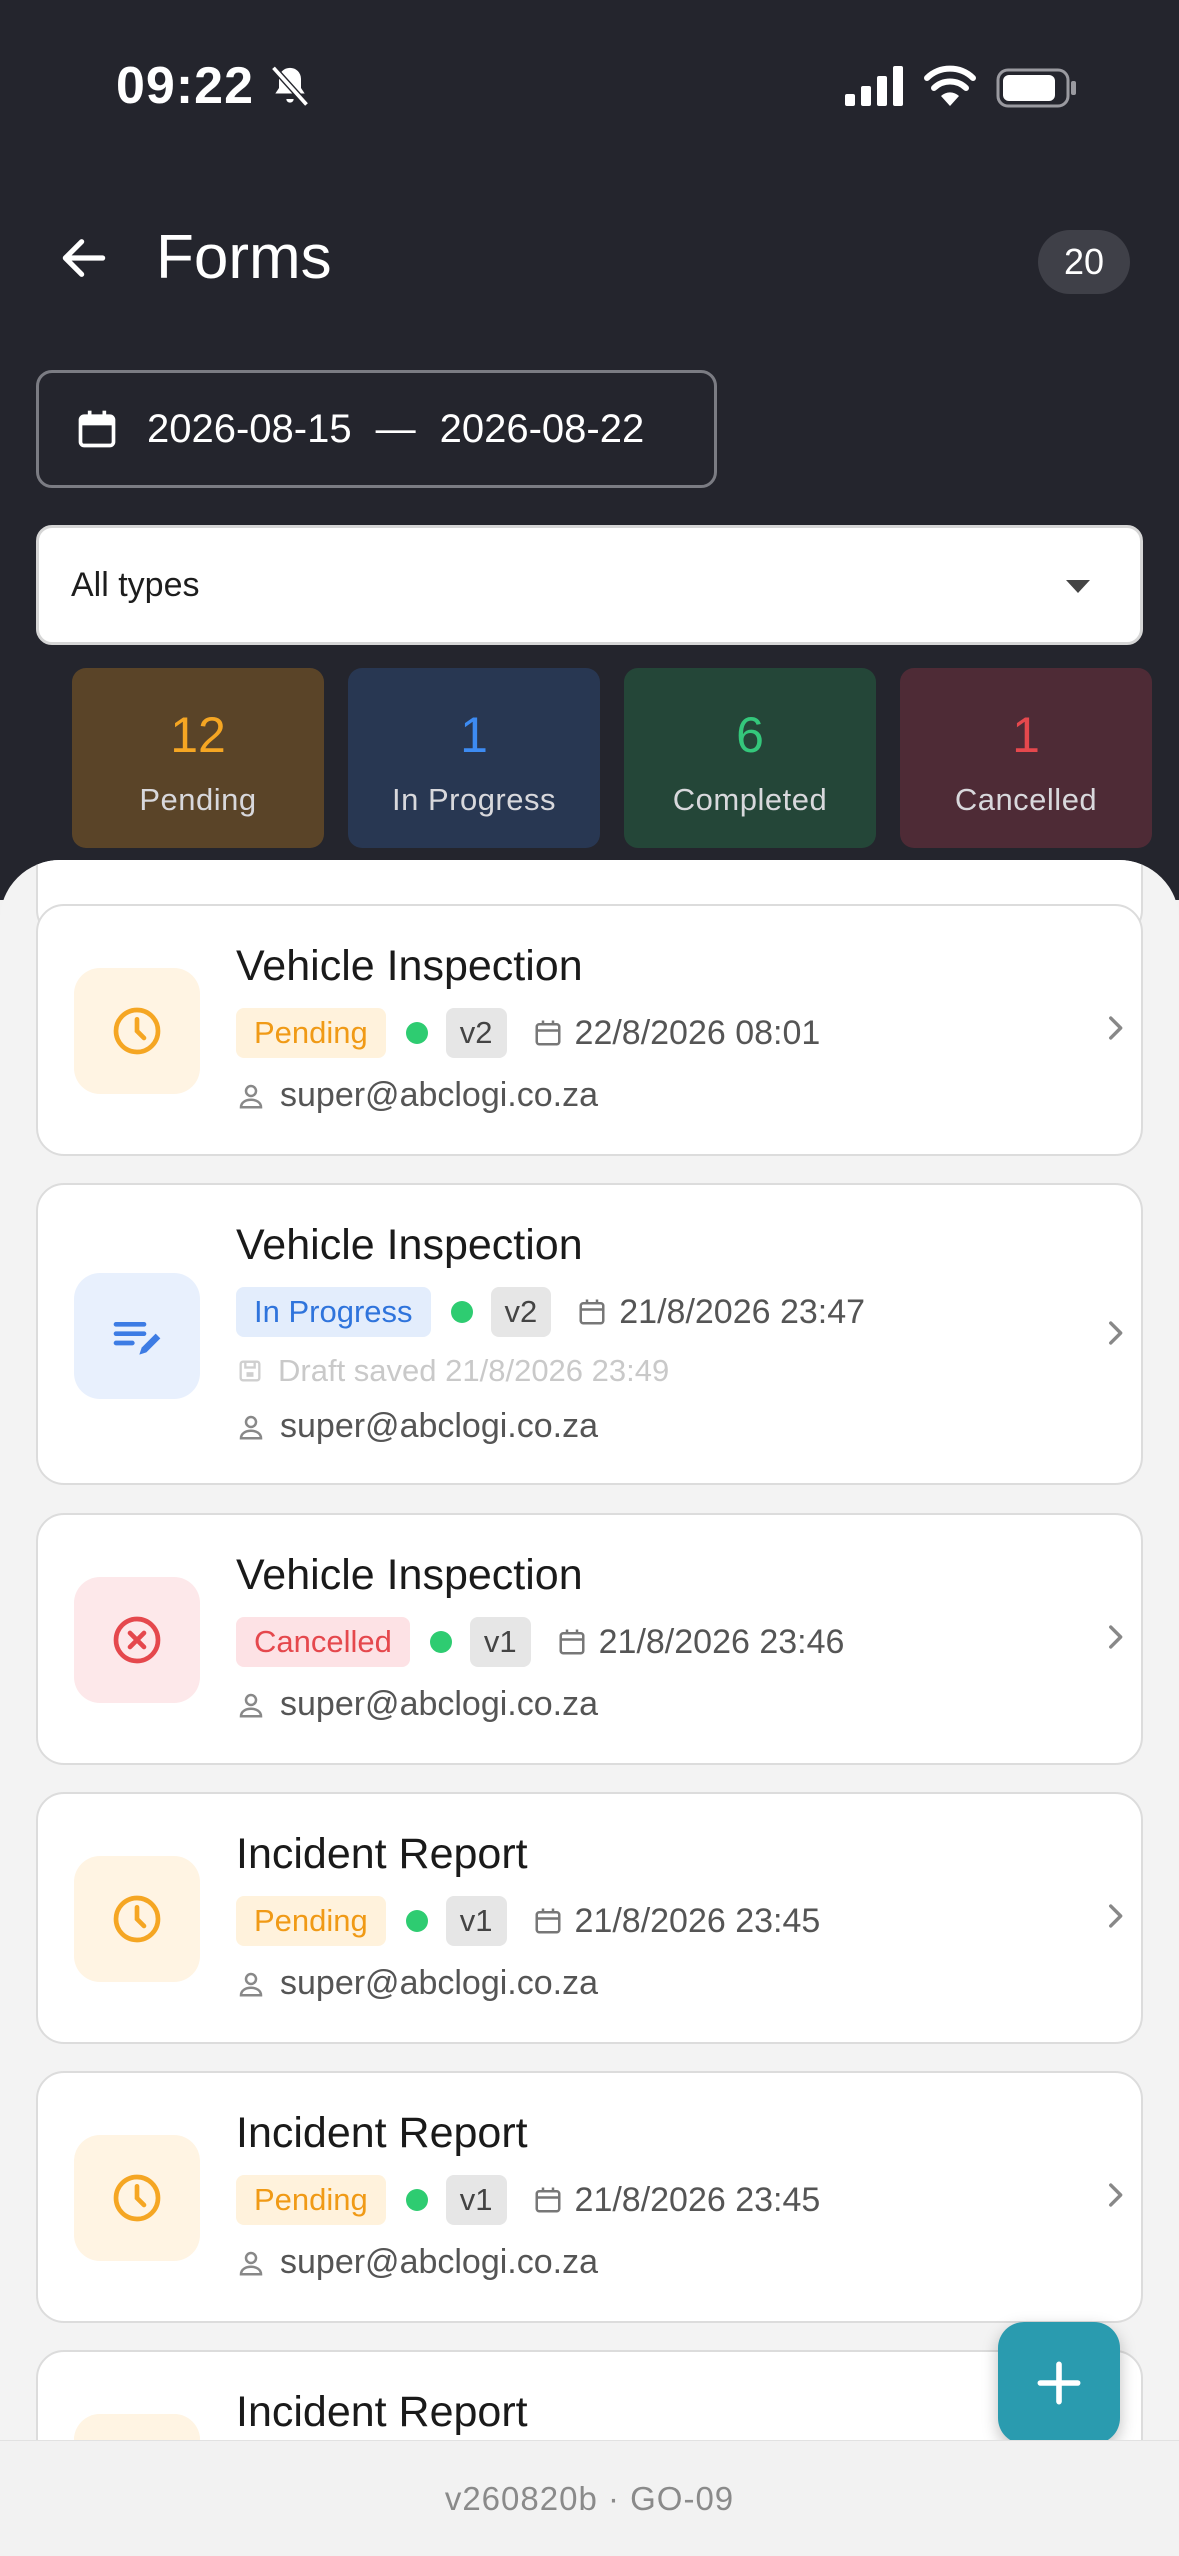 The height and width of the screenshot is (2556, 1179). Describe the element at coordinates (589, 2395) in the screenshot. I see `form-list-item: Incident Report` at that location.